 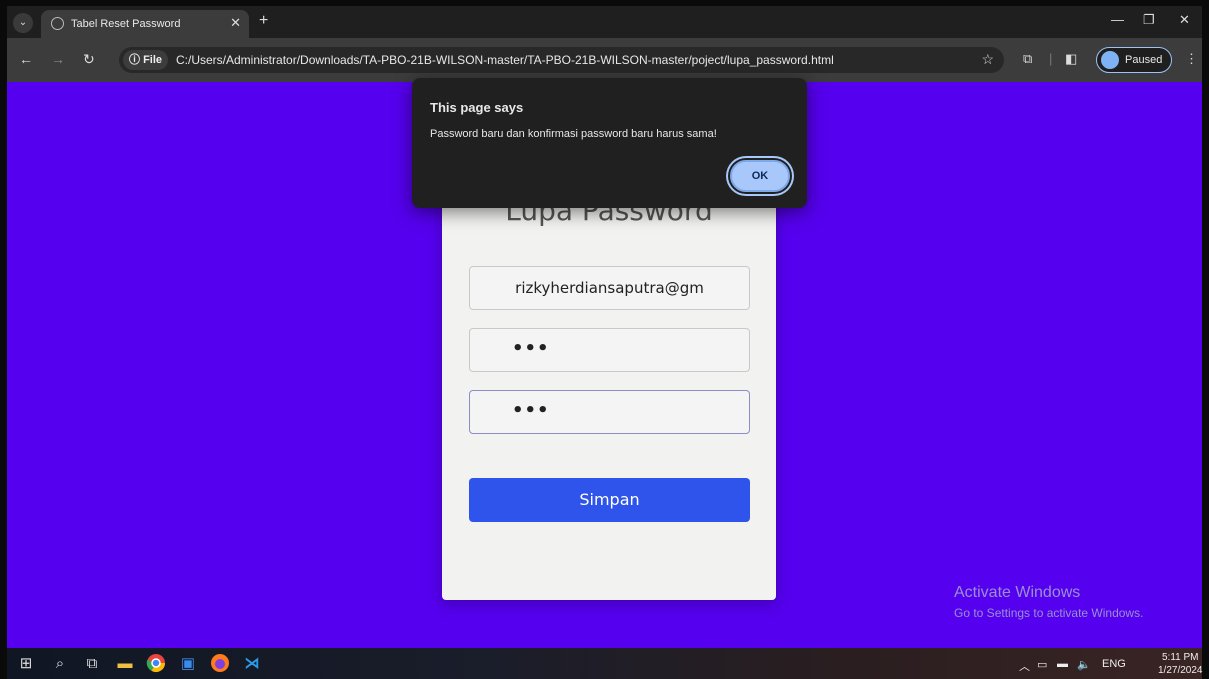 I want to click on globe-icon, so click(x=57, y=23).